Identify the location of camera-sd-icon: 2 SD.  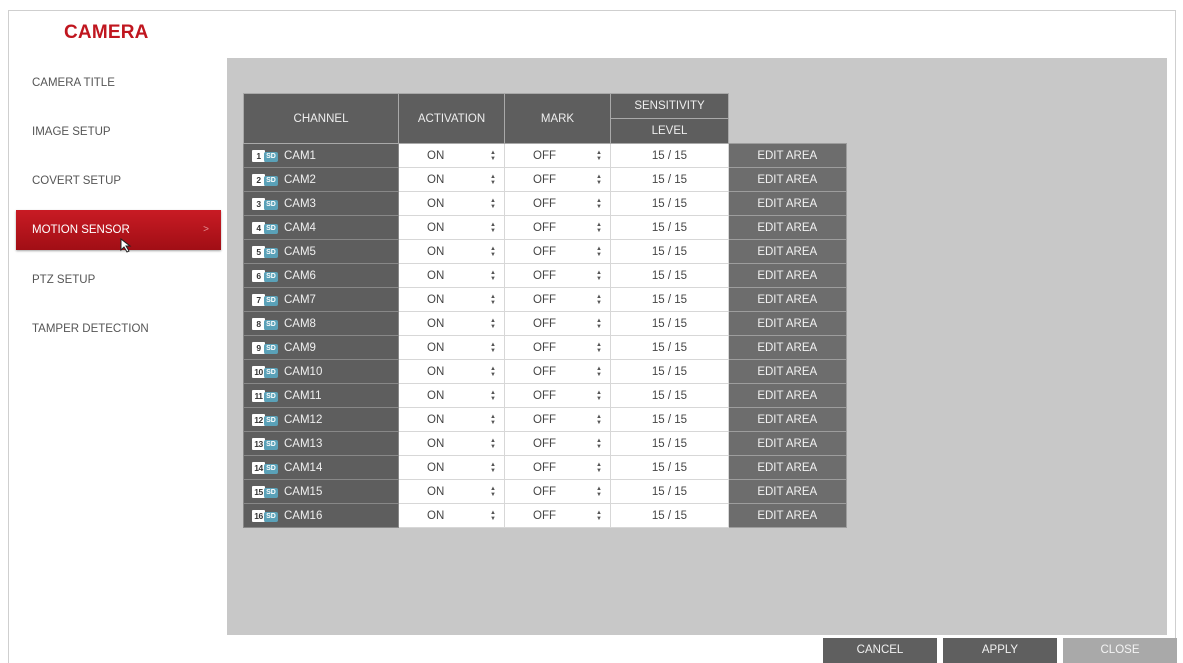
(266, 180).